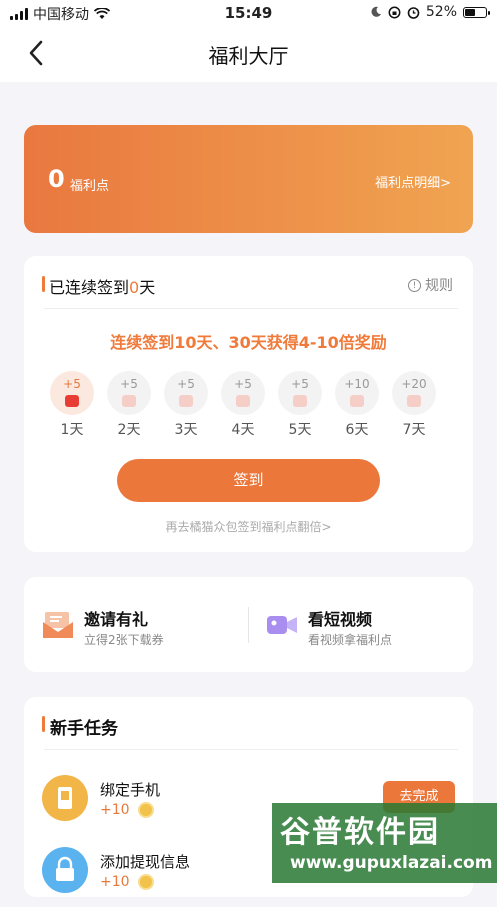  I want to click on video-camera-icon, so click(282, 625).